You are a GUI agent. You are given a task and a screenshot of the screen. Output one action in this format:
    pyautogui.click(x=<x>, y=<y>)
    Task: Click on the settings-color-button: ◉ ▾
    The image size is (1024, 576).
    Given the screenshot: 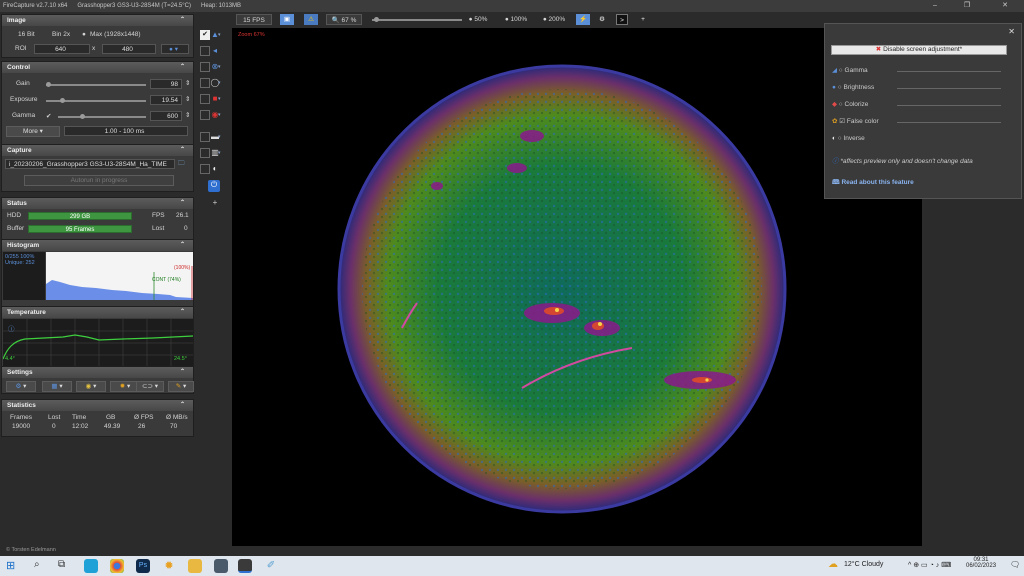 What is the action you would take?
    pyautogui.click(x=91, y=386)
    